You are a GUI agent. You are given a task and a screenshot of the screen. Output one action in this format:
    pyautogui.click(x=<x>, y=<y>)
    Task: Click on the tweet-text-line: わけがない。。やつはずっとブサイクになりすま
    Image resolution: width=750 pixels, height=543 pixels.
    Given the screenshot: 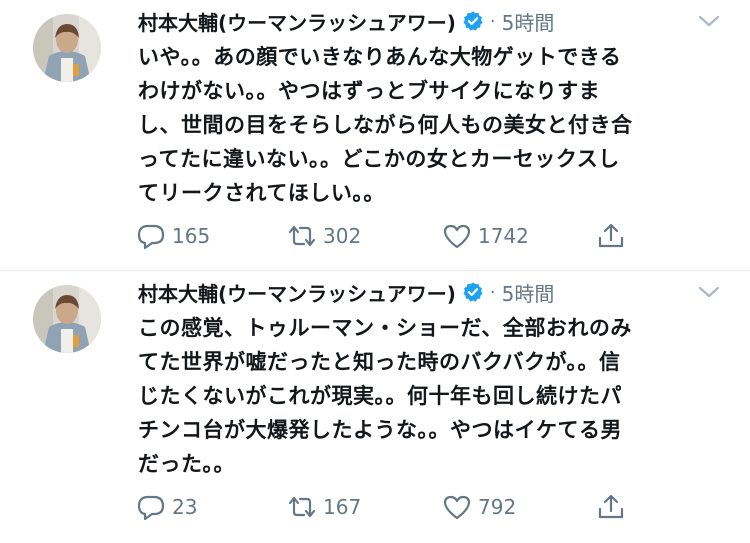 What is the action you would take?
    pyautogui.click(x=369, y=91)
    